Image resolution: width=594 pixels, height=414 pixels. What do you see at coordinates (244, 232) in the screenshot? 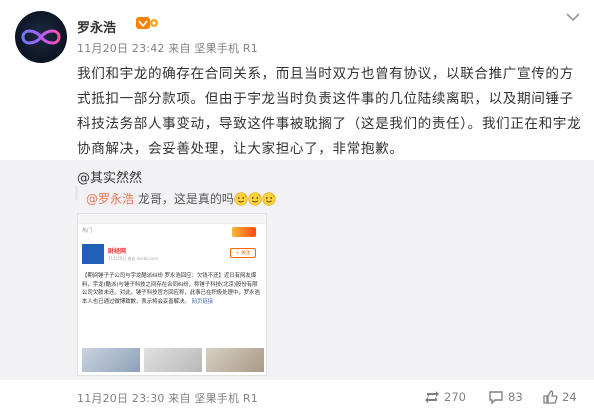
I see `image-banner` at bounding box center [244, 232].